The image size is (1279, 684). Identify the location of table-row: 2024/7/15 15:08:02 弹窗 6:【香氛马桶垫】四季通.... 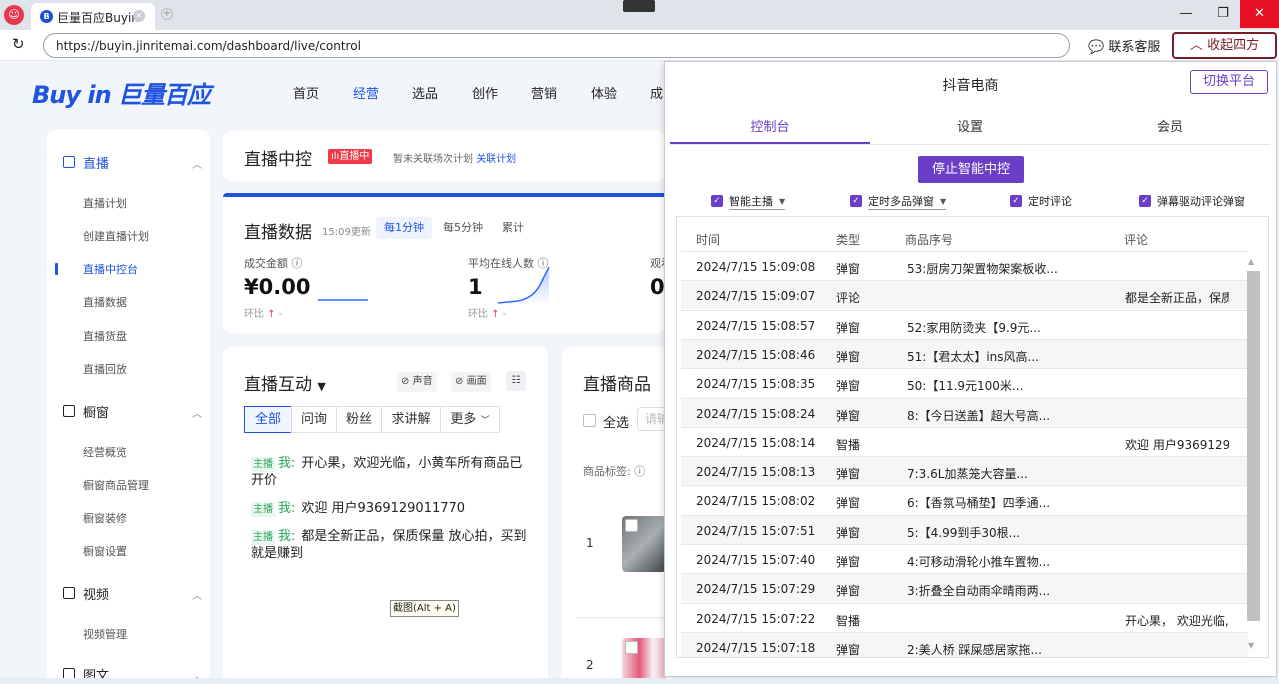
(964, 499).